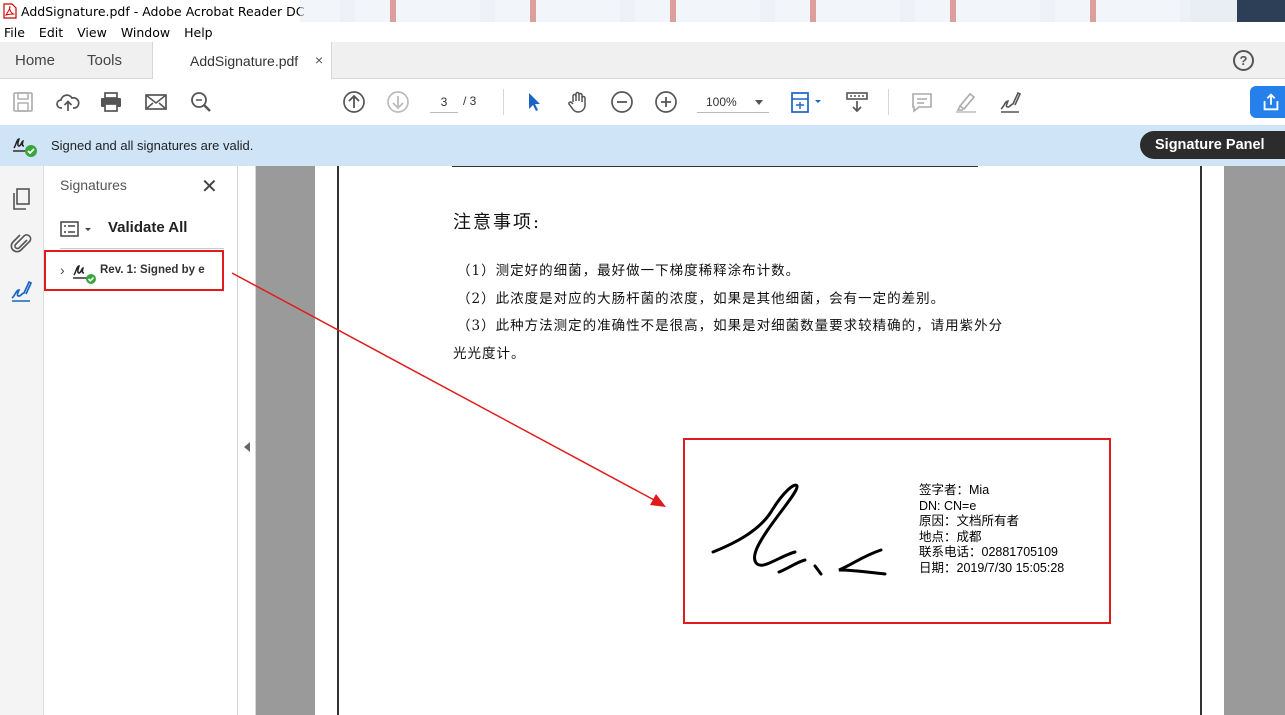  Describe the element at coordinates (62, 270) in the screenshot. I see `chevron-right-icon: ›` at that location.